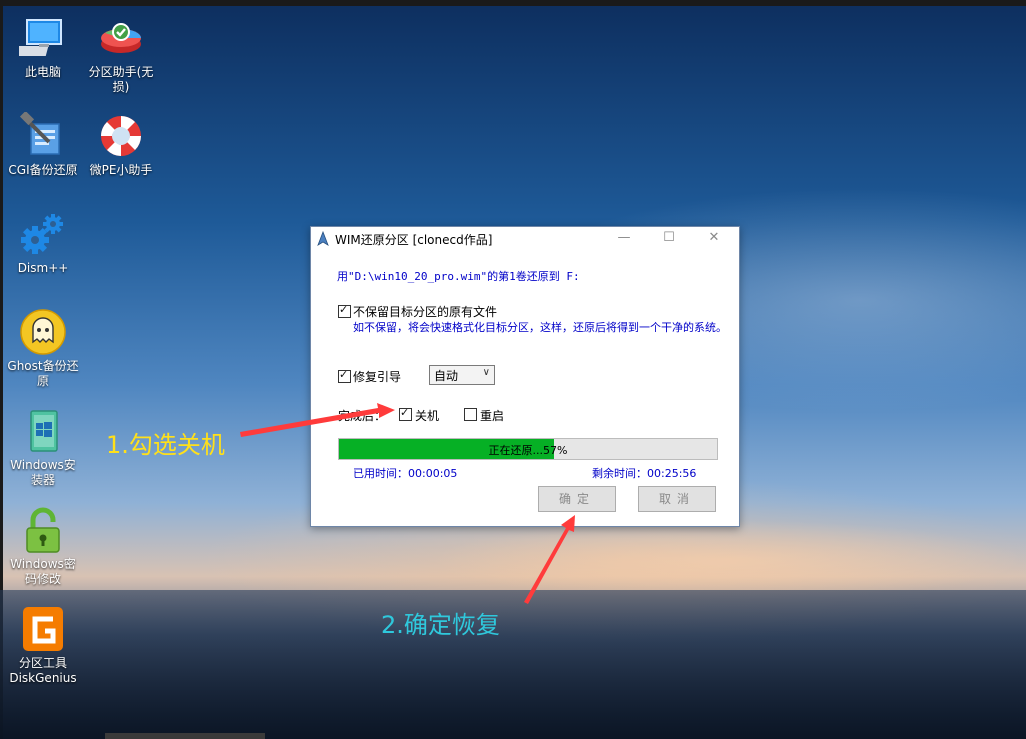 Image resolution: width=1026 pixels, height=739 pixels. I want to click on progress-text: 正在还原...57%, so click(528, 450).